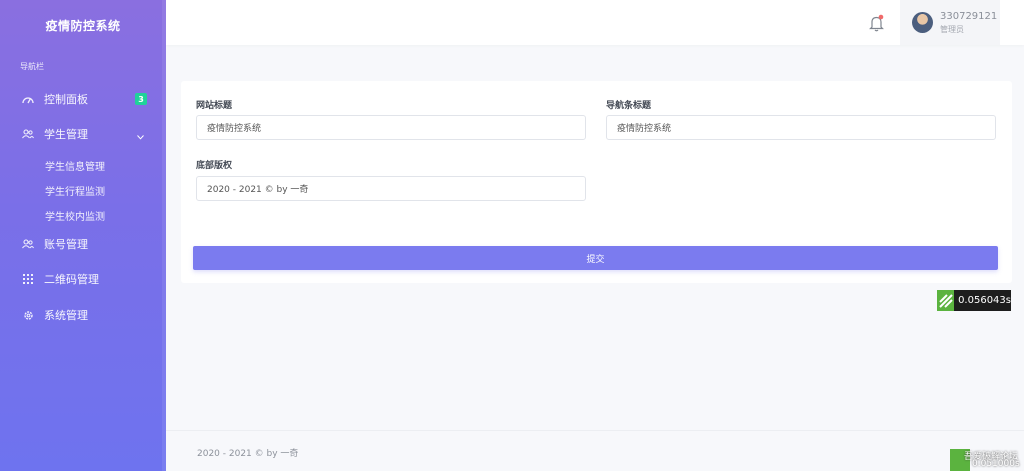  Describe the element at coordinates (28, 315) in the screenshot. I see `gear-icon` at that location.